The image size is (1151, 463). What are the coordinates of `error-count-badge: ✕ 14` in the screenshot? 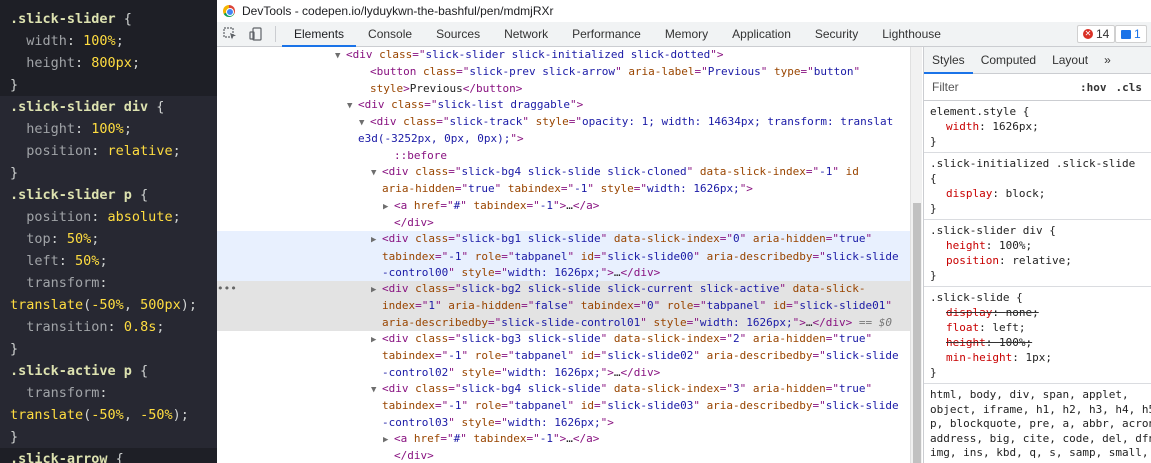 It's located at (1096, 34).